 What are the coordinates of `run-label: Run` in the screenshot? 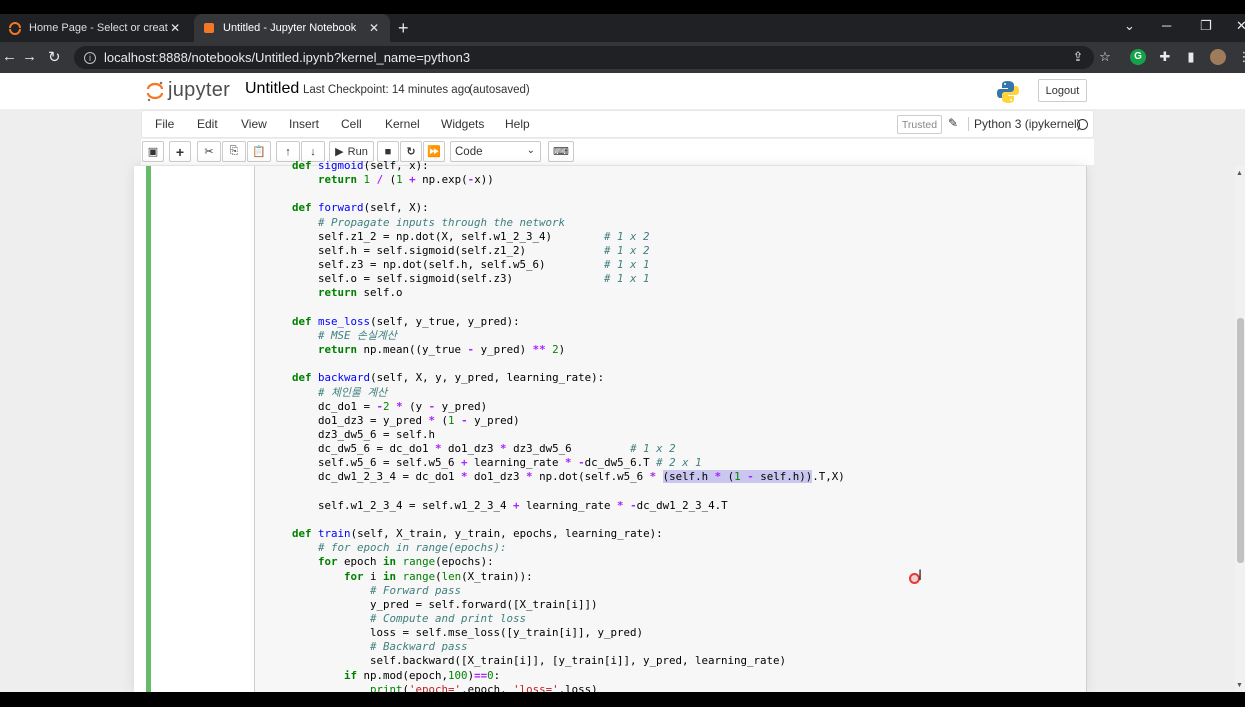 It's located at (357, 151).